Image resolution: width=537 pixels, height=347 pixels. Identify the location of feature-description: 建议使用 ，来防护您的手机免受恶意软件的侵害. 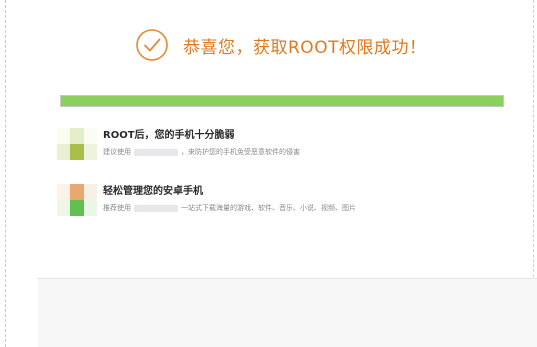
(201, 152).